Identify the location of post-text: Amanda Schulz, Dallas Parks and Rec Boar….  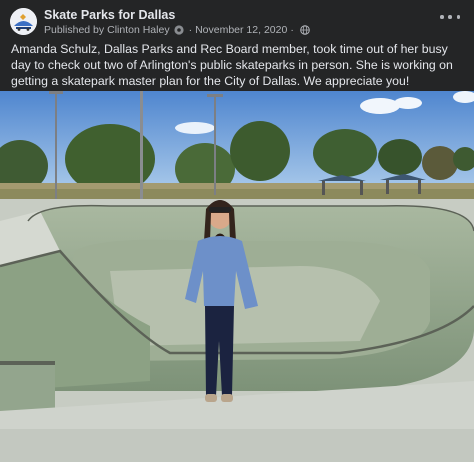
(232, 65).